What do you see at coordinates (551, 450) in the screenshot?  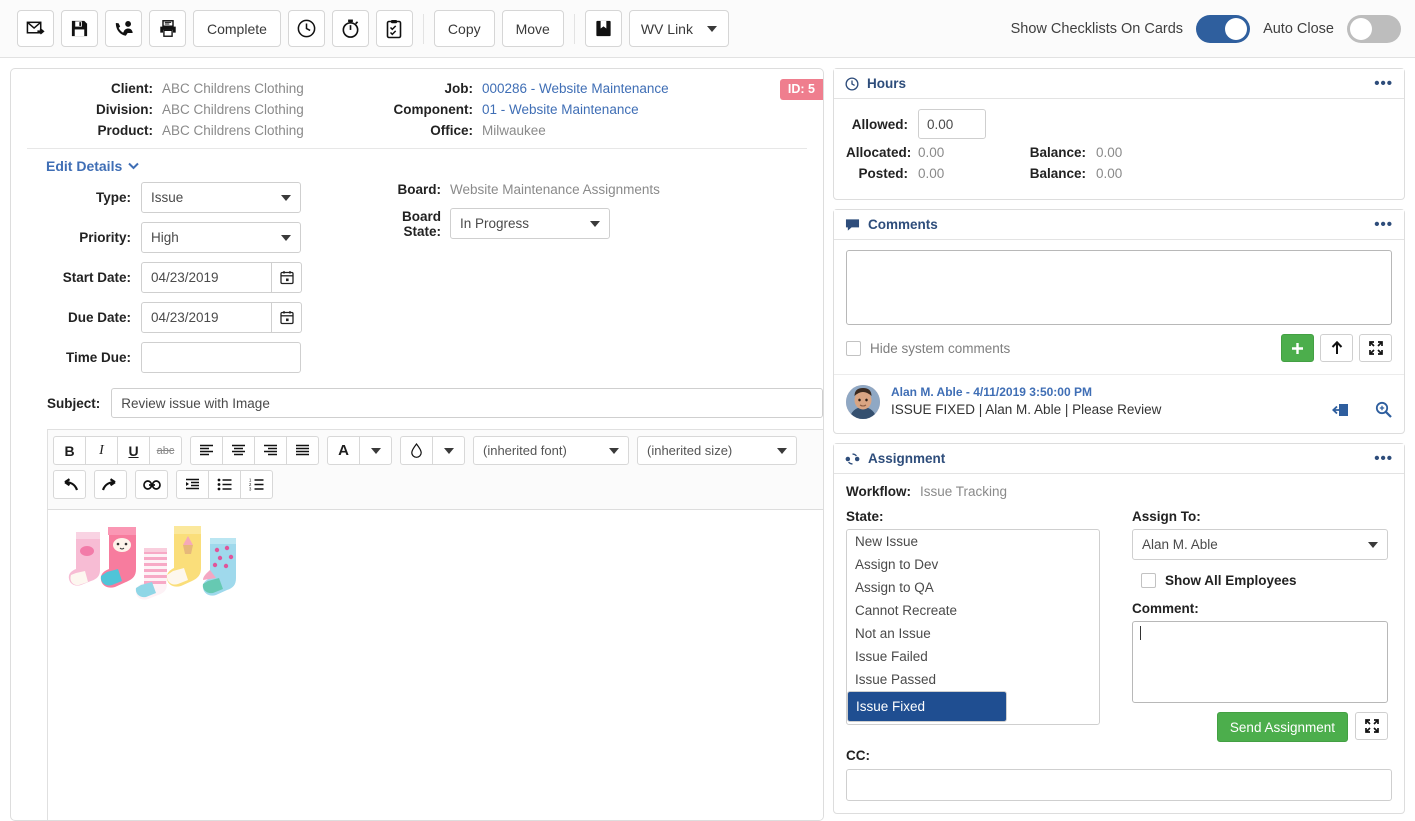 I see `font-family-select: (inherited font)` at bounding box center [551, 450].